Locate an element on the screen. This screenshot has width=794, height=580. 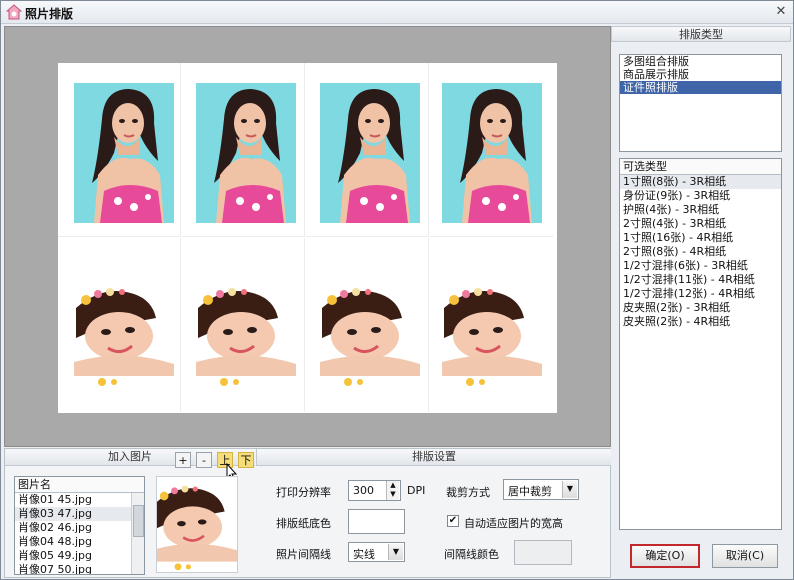
optional-type-item: 1寸照(8张) - 3R相纸 is located at coordinates (700, 182).